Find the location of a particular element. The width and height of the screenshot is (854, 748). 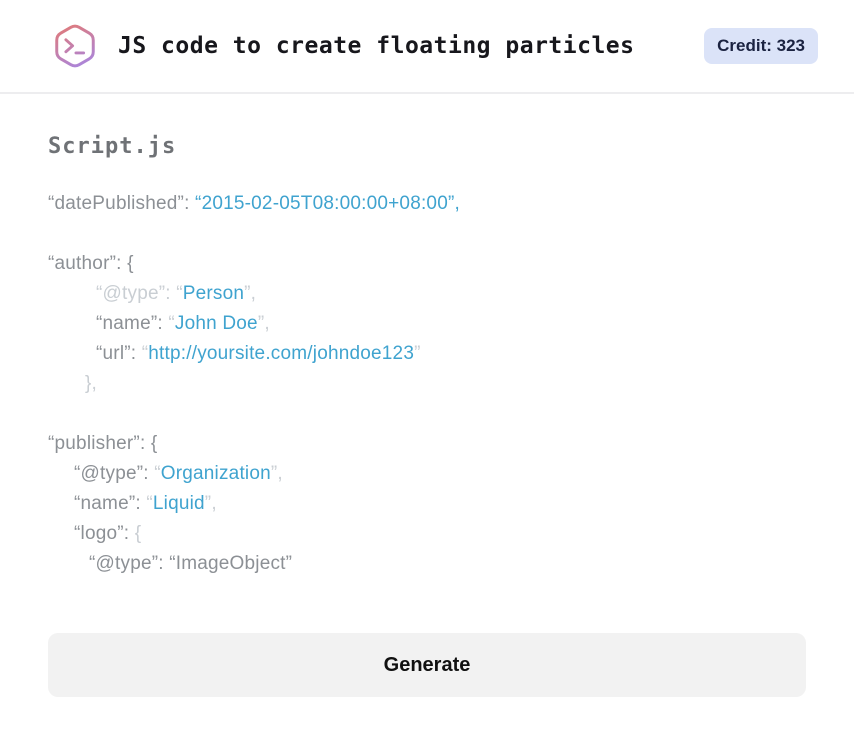

code-line: “url”: “http://yoursite.com/johndoe123” is located at coordinates (427, 354).